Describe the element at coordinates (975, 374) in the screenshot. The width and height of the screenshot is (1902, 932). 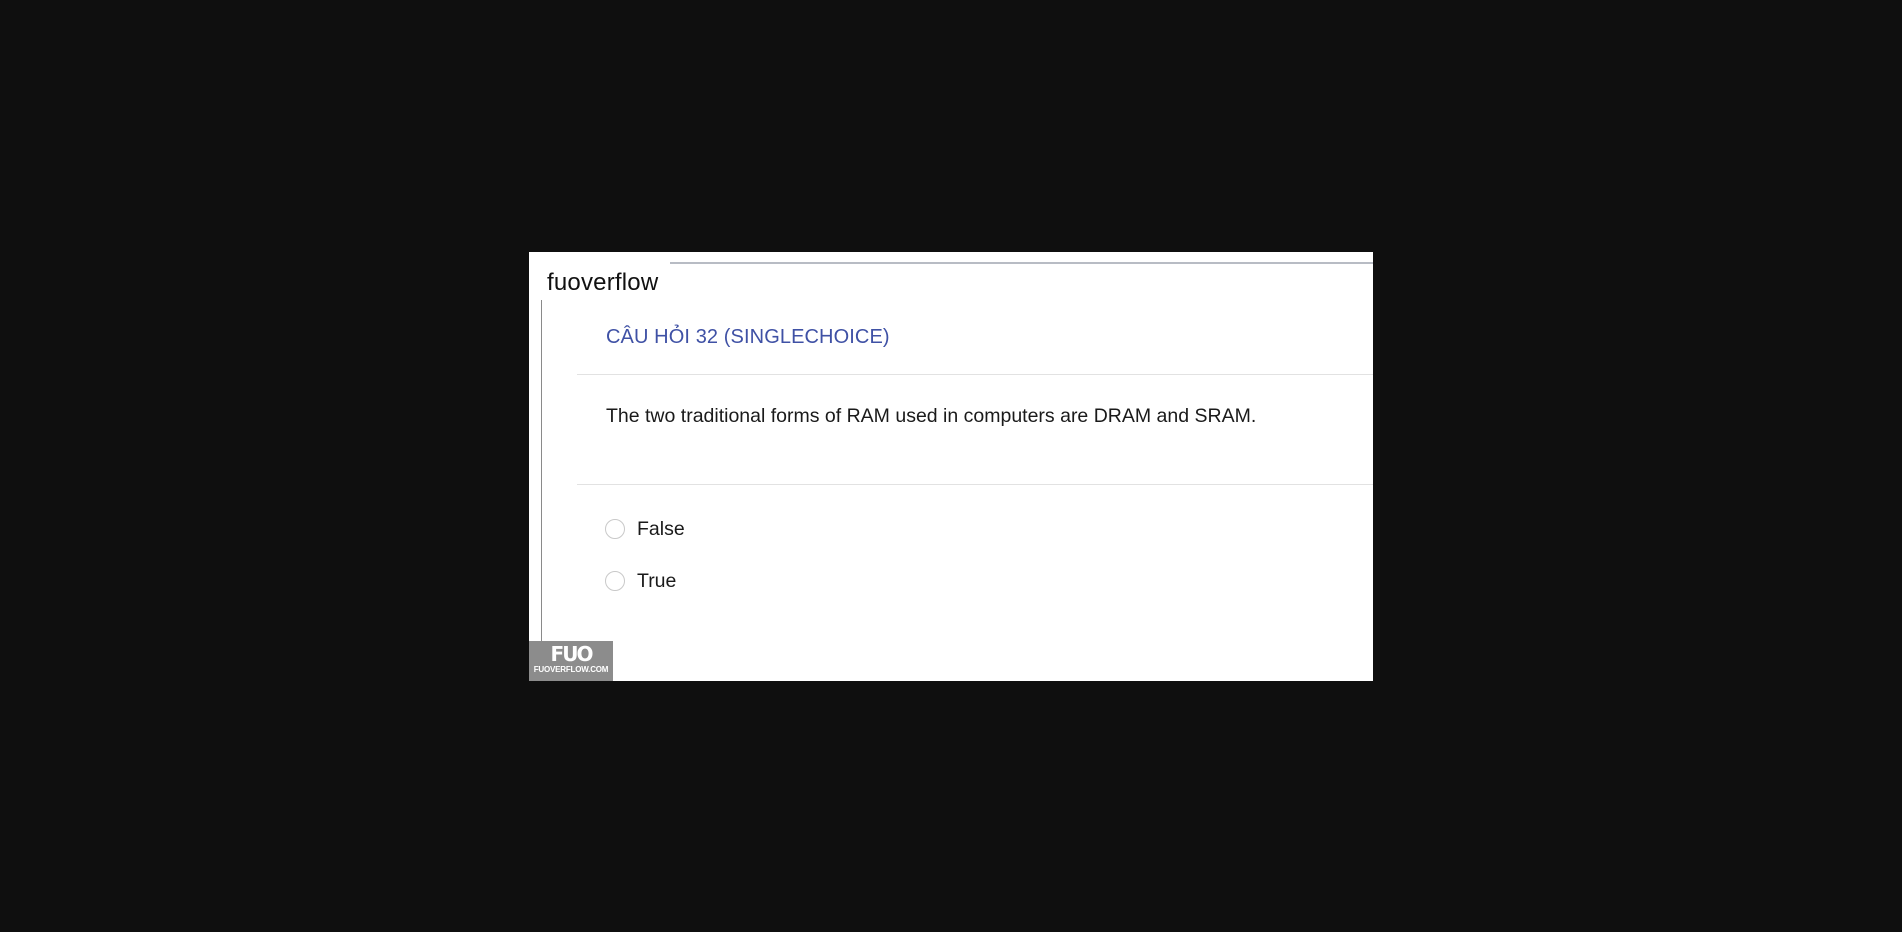
I see `title-divider` at that location.